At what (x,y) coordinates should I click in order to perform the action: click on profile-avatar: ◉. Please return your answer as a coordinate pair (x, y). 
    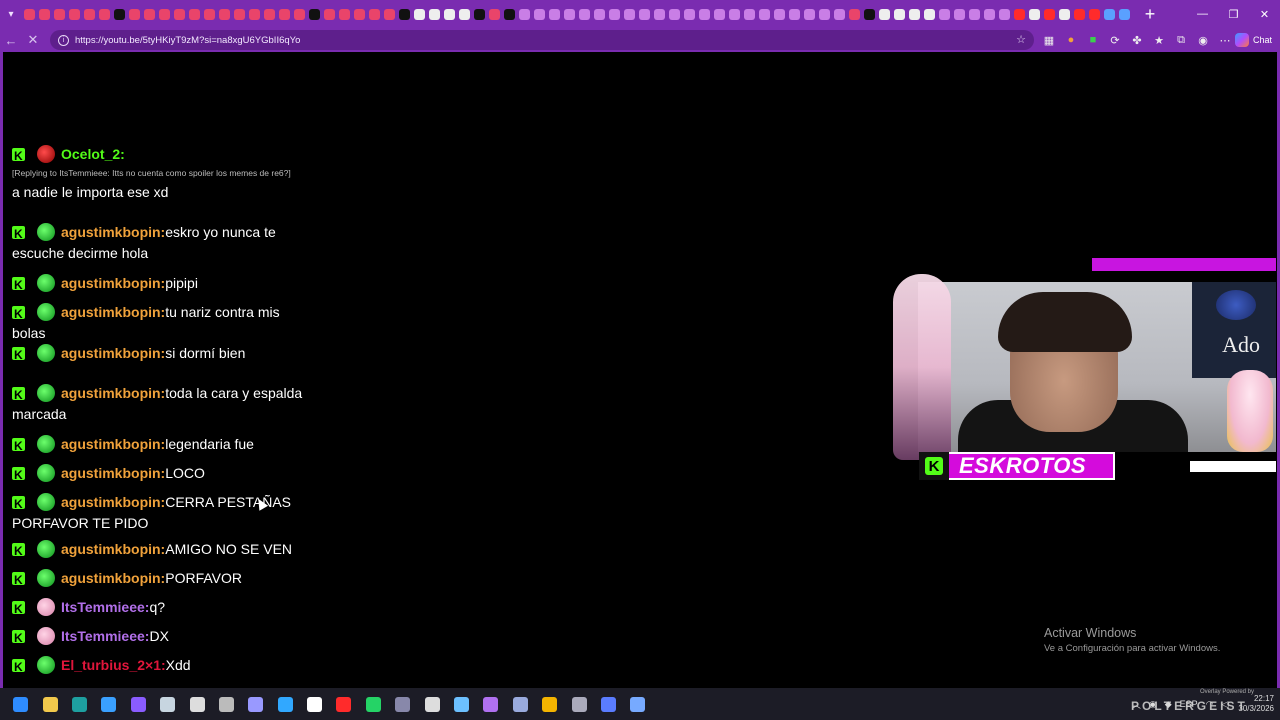
    Looking at the image, I should click on (1203, 40).